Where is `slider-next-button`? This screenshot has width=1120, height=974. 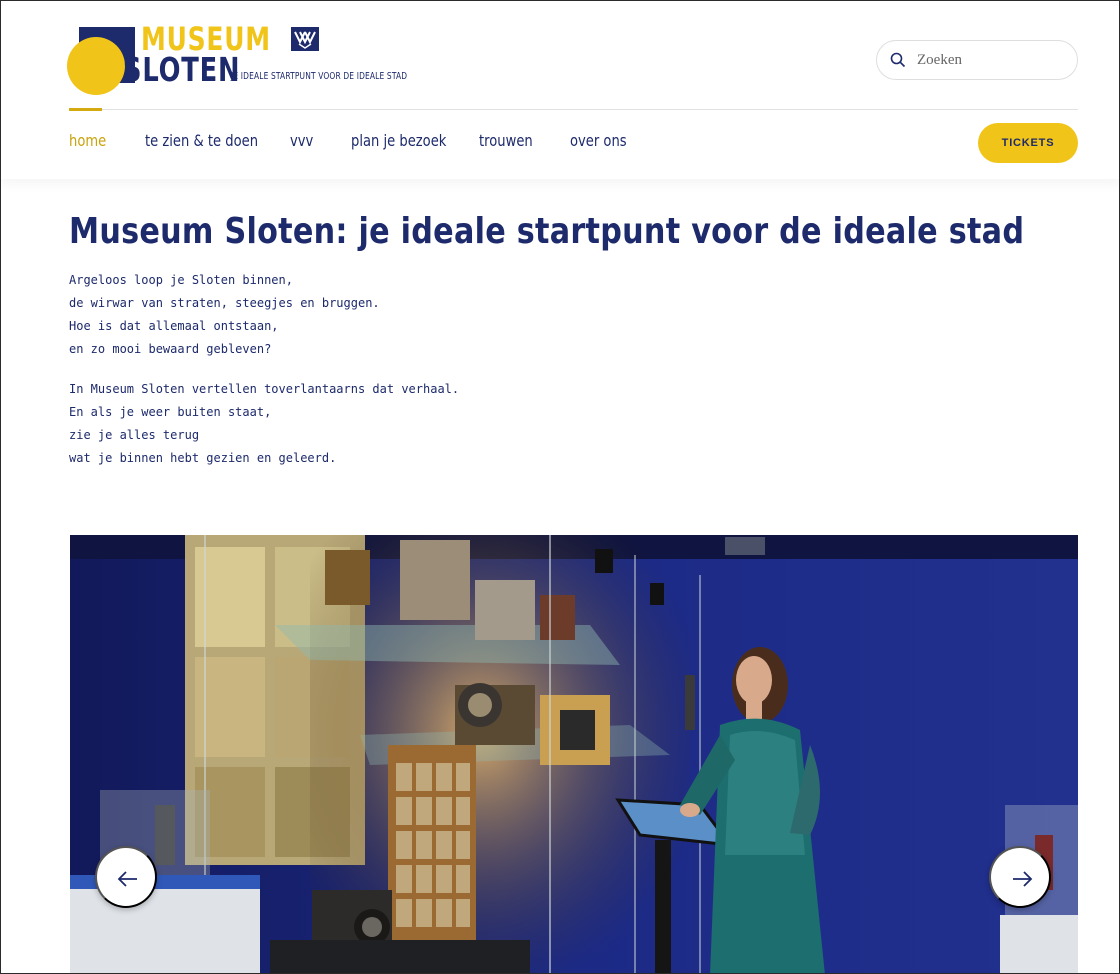 slider-next-button is located at coordinates (1020, 877).